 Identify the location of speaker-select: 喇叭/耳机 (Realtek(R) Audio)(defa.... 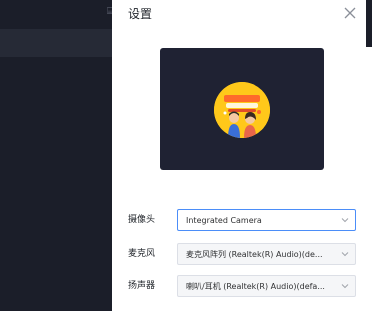
(266, 286).